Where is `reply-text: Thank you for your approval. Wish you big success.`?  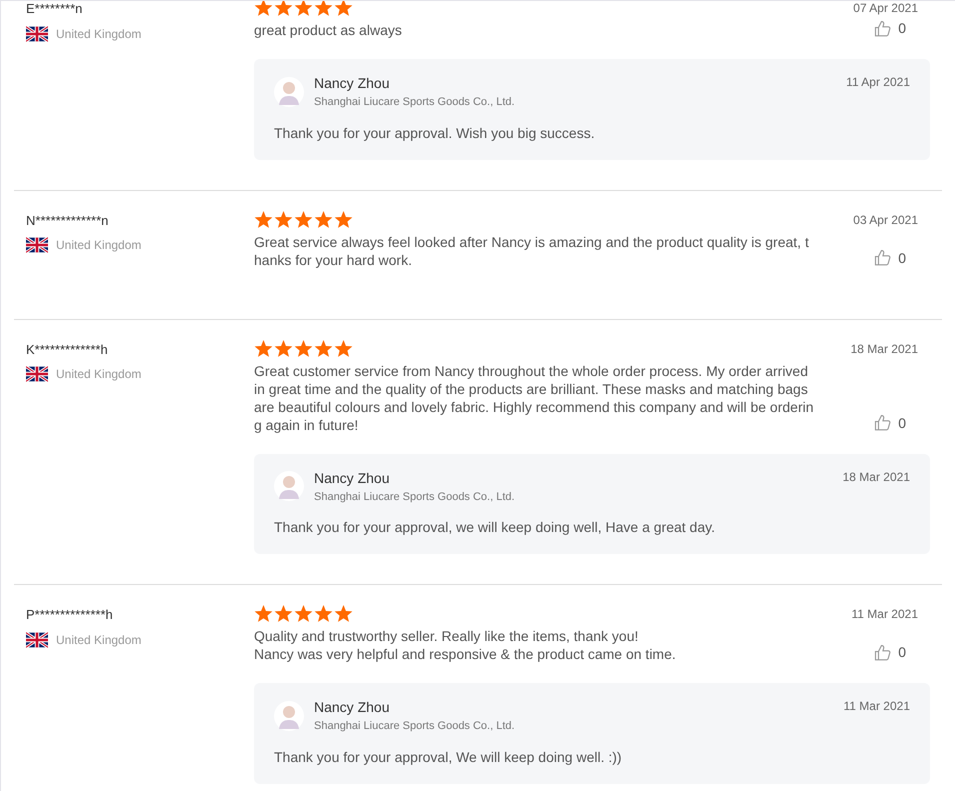 reply-text: Thank you for your approval. Wish you big success. is located at coordinates (435, 133).